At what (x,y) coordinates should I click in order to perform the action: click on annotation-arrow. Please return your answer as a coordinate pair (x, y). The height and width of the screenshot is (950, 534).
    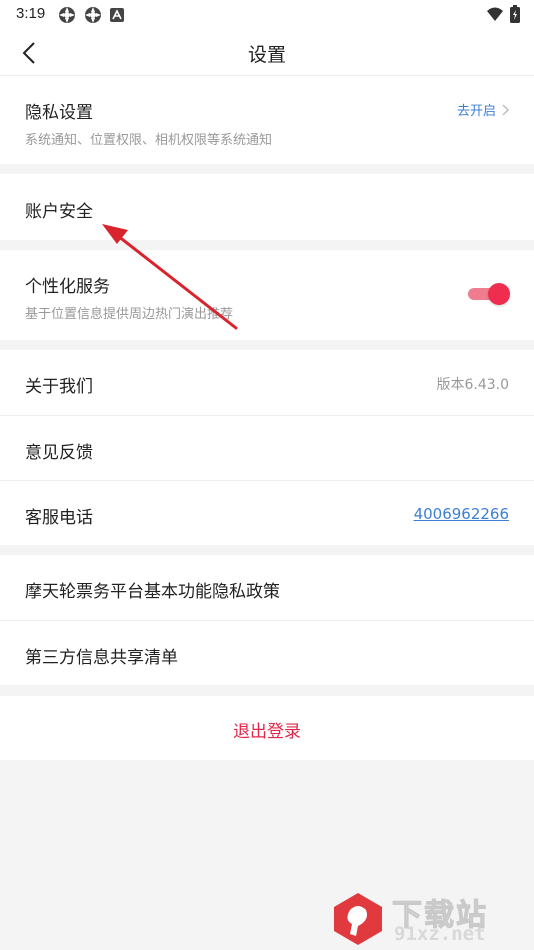
    Looking at the image, I should click on (170, 277).